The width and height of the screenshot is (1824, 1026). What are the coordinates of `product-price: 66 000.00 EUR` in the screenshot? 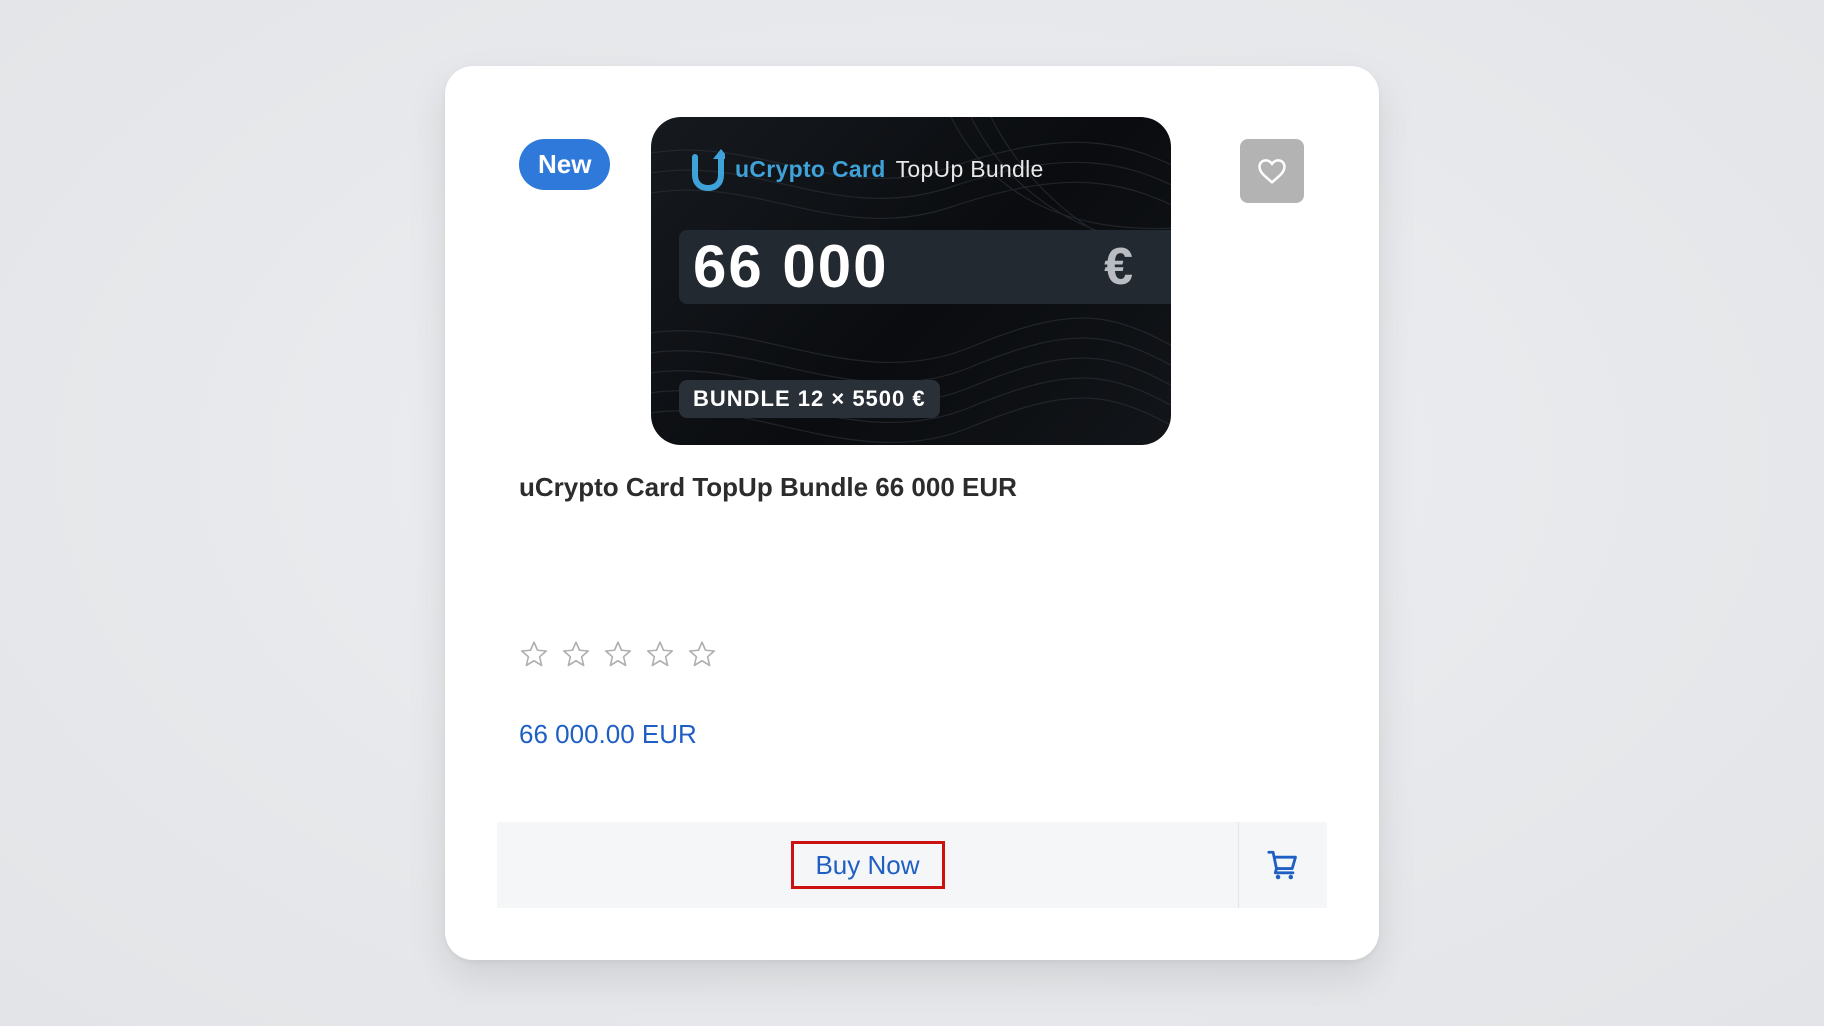 It's located at (608, 734).